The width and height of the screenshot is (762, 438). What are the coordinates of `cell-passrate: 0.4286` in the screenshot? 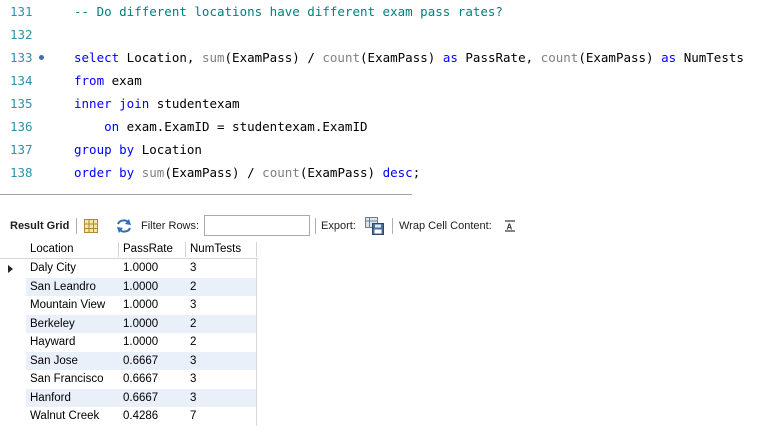 It's located at (153, 416).